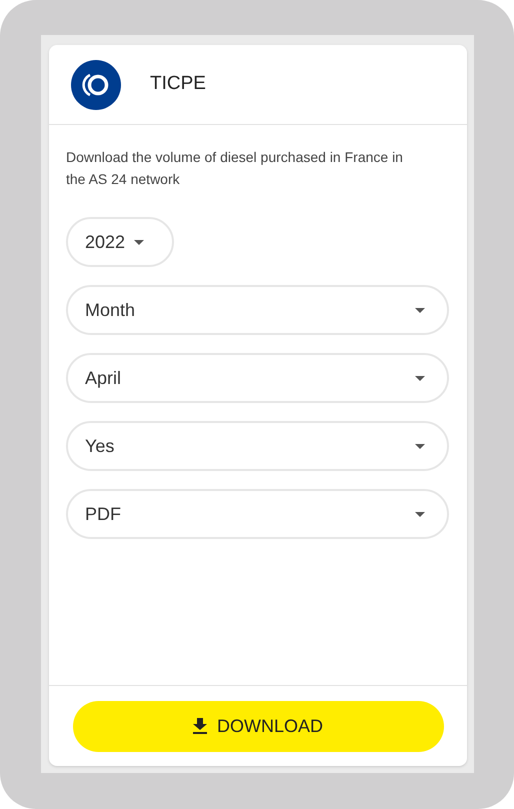  Describe the element at coordinates (235, 168) in the screenshot. I see `description: Download the volume of diesel purchased in France in the AS 24 network` at that location.